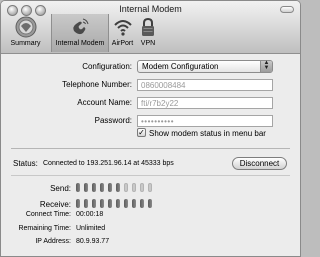 Image resolution: width=320 pixels, height=257 pixels. What do you see at coordinates (104, 102) in the screenshot?
I see `account-name-label: Account Name:` at bounding box center [104, 102].